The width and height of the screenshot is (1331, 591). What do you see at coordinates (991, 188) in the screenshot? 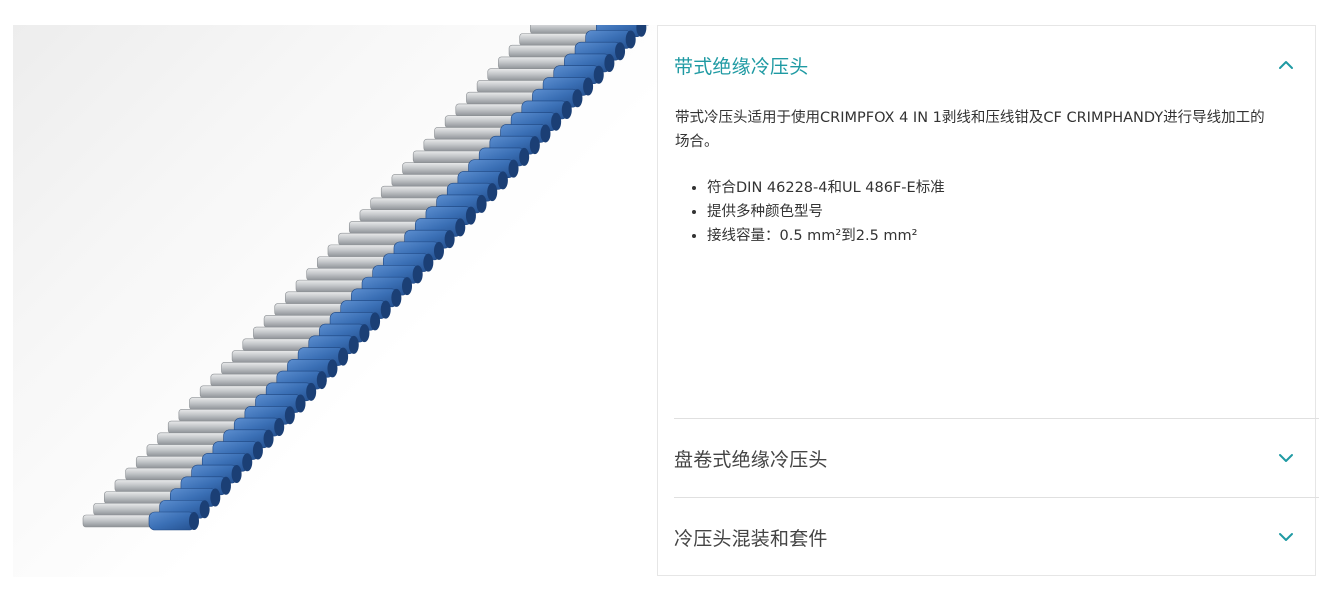
I see `list-item: 符合DIN 46228-4和UL 486F-E标准` at bounding box center [991, 188].